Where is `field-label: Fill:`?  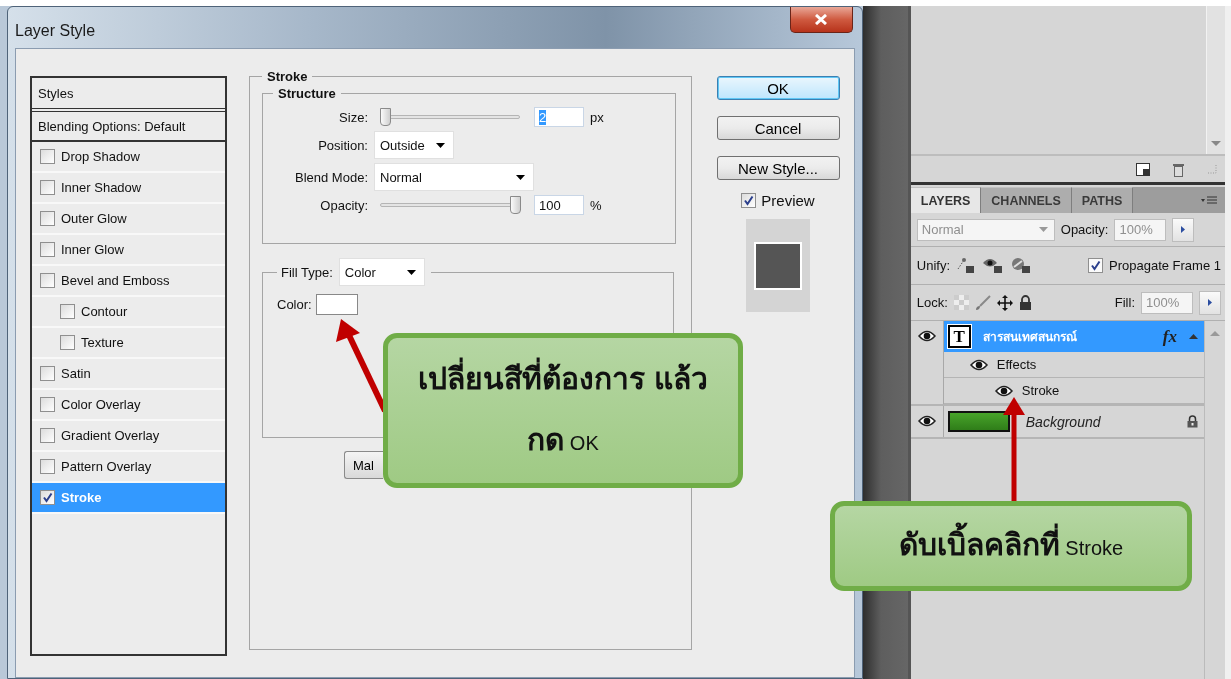
field-label: Fill: is located at coordinates (1124, 302).